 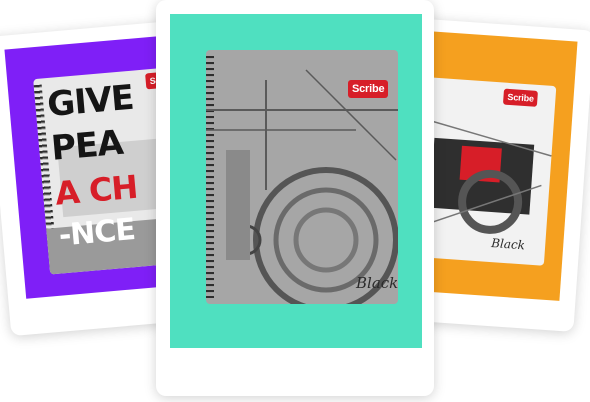 What do you see at coordinates (90, 101) in the screenshot?
I see `graffiti-line-1: GIVE` at bounding box center [90, 101].